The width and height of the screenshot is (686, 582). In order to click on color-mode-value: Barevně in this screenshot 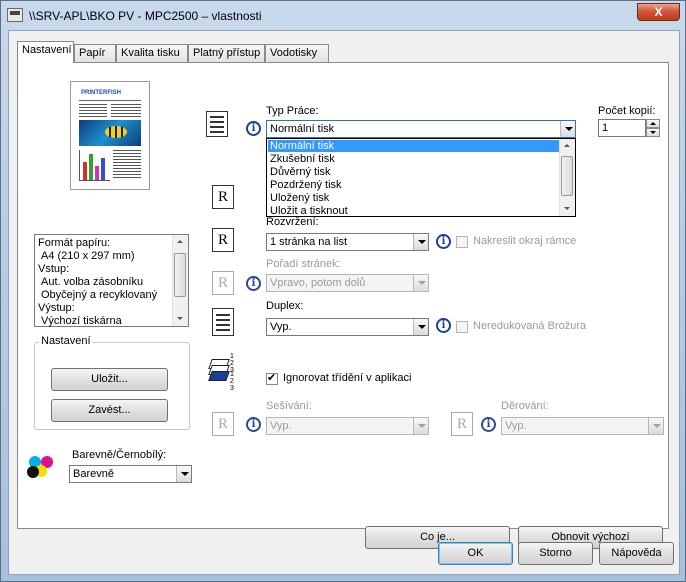, I will do `click(93, 474)`.